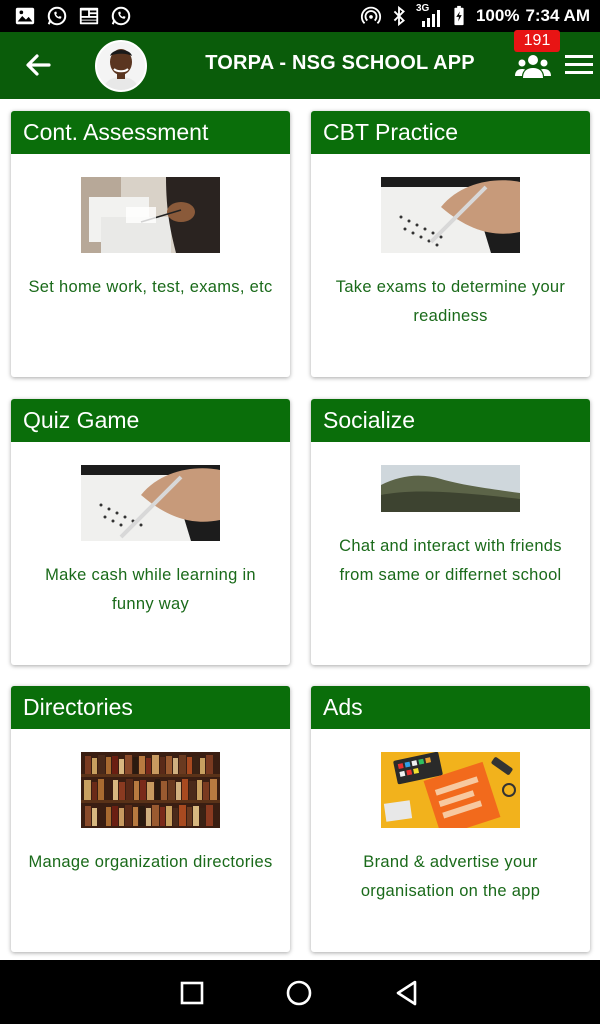 Image resolution: width=600 pixels, height=1024 pixels. Describe the element at coordinates (192, 993) in the screenshot. I see `square-icon` at that location.